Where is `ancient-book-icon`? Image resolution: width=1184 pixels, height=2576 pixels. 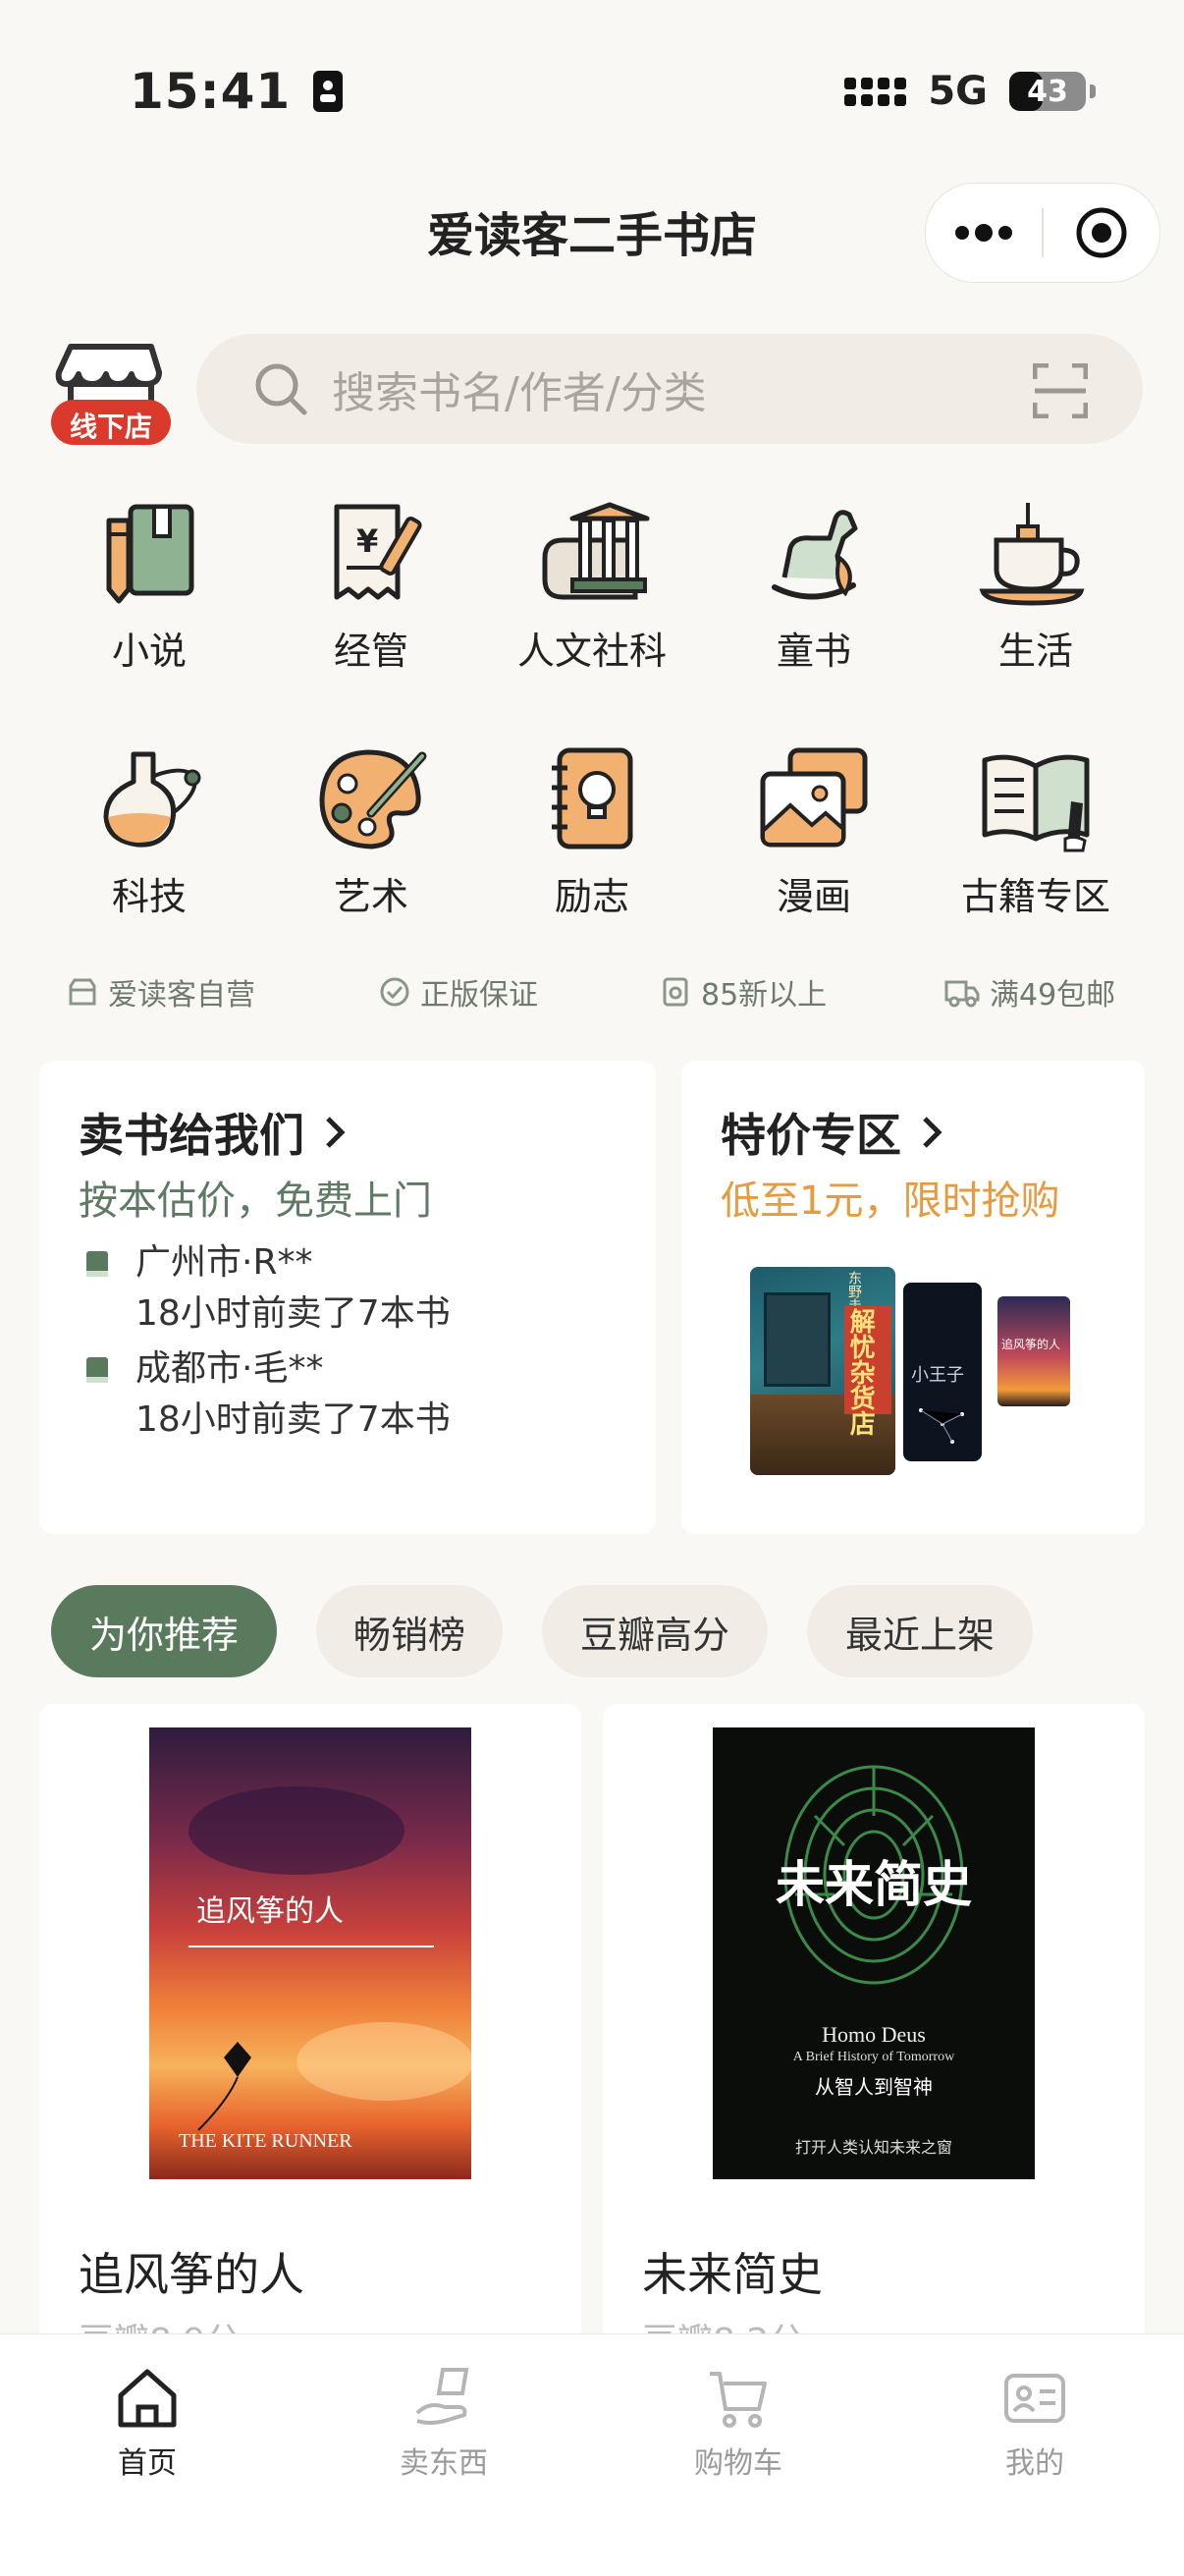
ancient-book-icon is located at coordinates (1036, 803).